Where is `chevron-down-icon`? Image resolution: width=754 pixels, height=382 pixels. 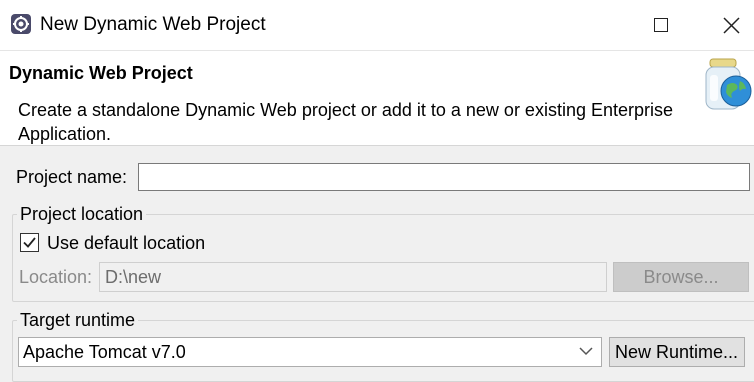 chevron-down-icon is located at coordinates (586, 351).